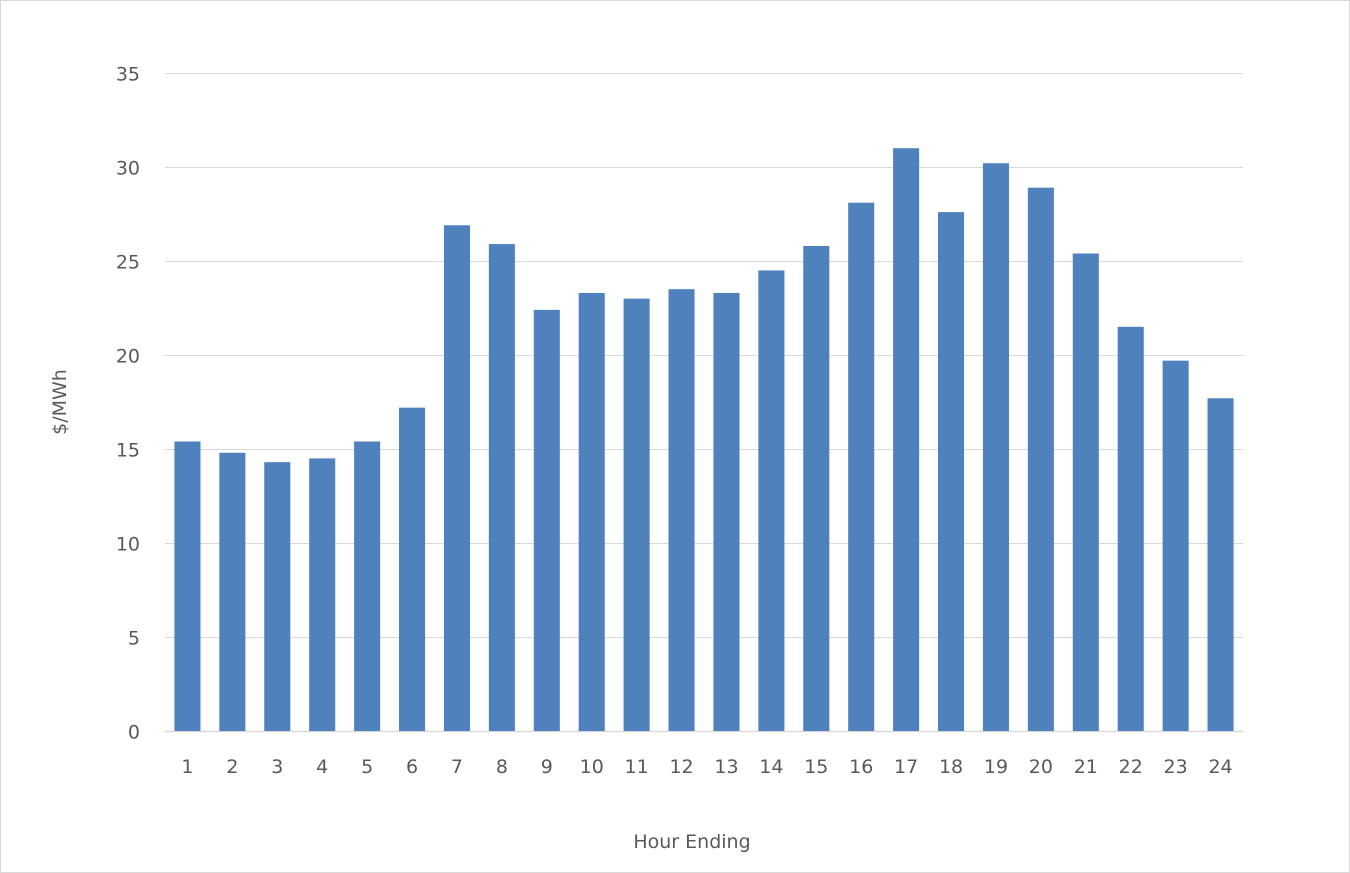 Image resolution: width=1350 pixels, height=873 pixels. I want to click on x-tick-label: 23, so click(1176, 767).